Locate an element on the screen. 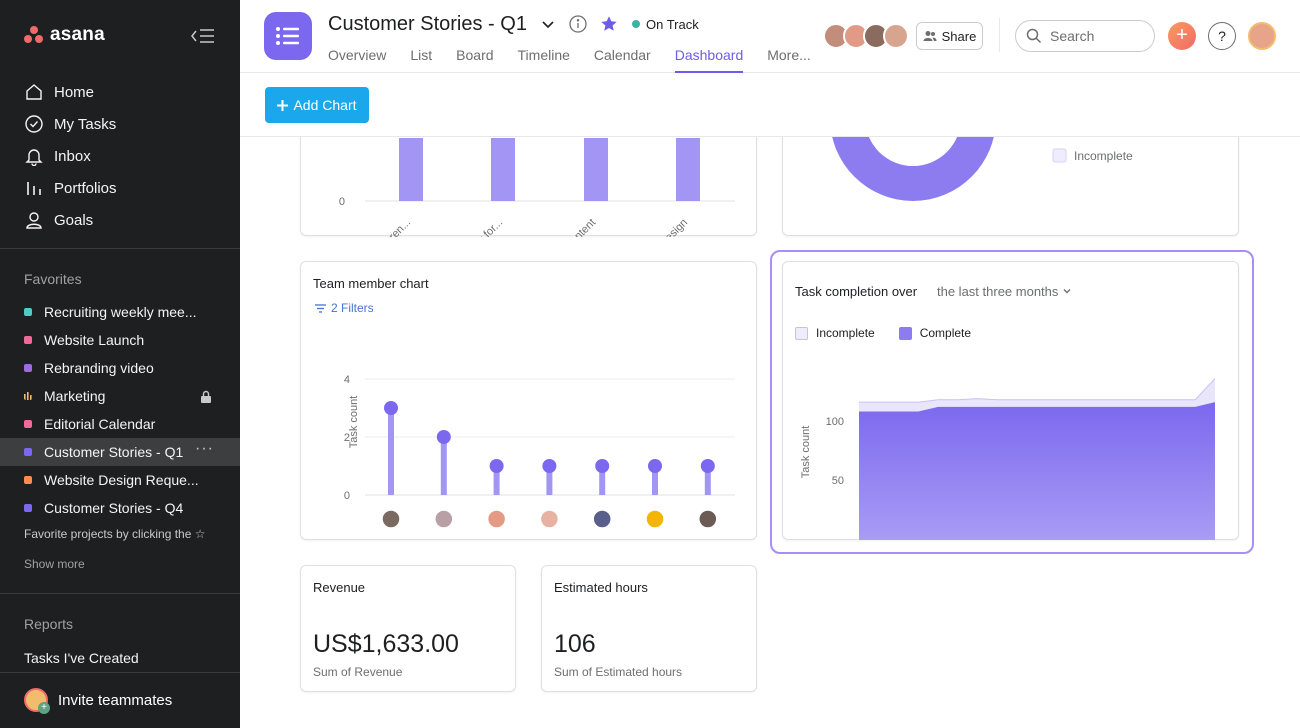  help-button: ? is located at coordinates (1222, 36).